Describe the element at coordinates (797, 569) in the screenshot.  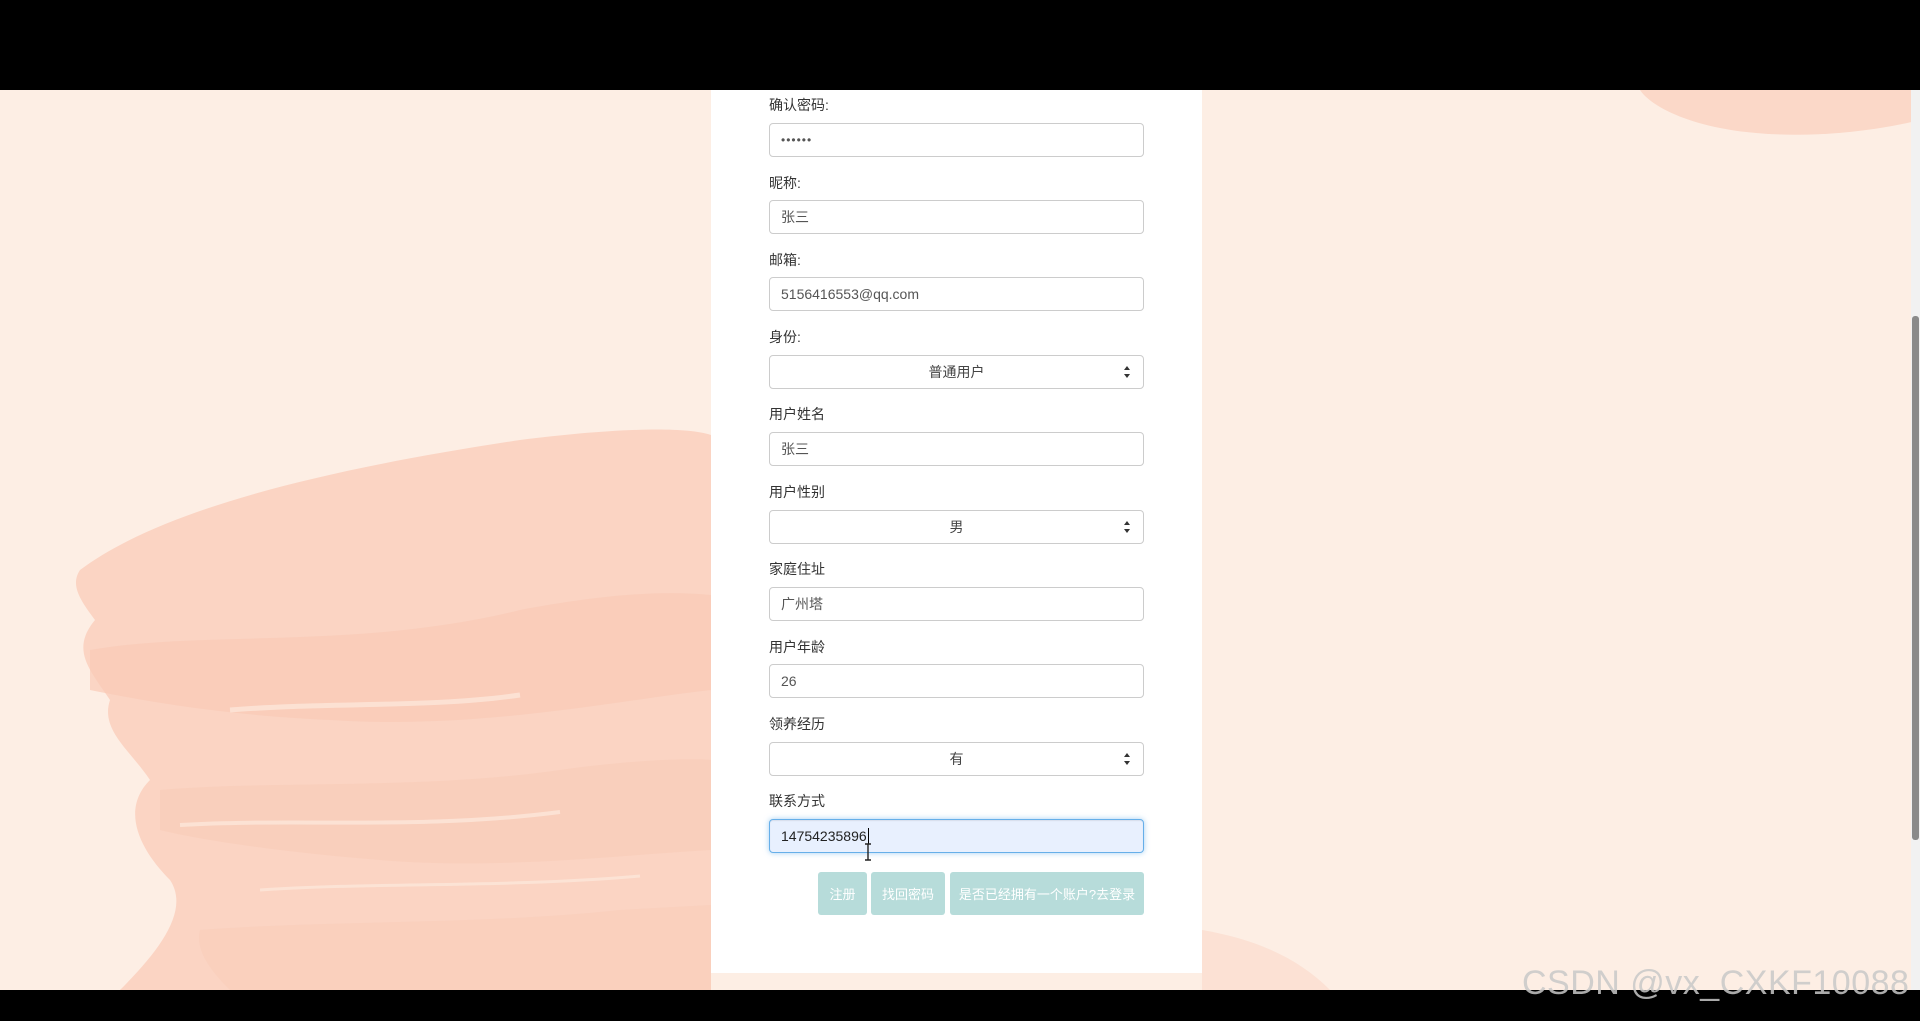
I see `home-address-label: 家庭住址` at that location.